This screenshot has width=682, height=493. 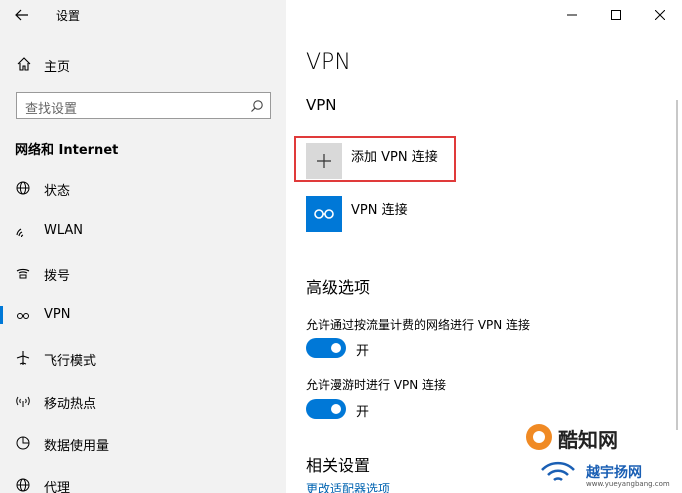 I want to click on vpn-connection-tile, so click(x=324, y=214).